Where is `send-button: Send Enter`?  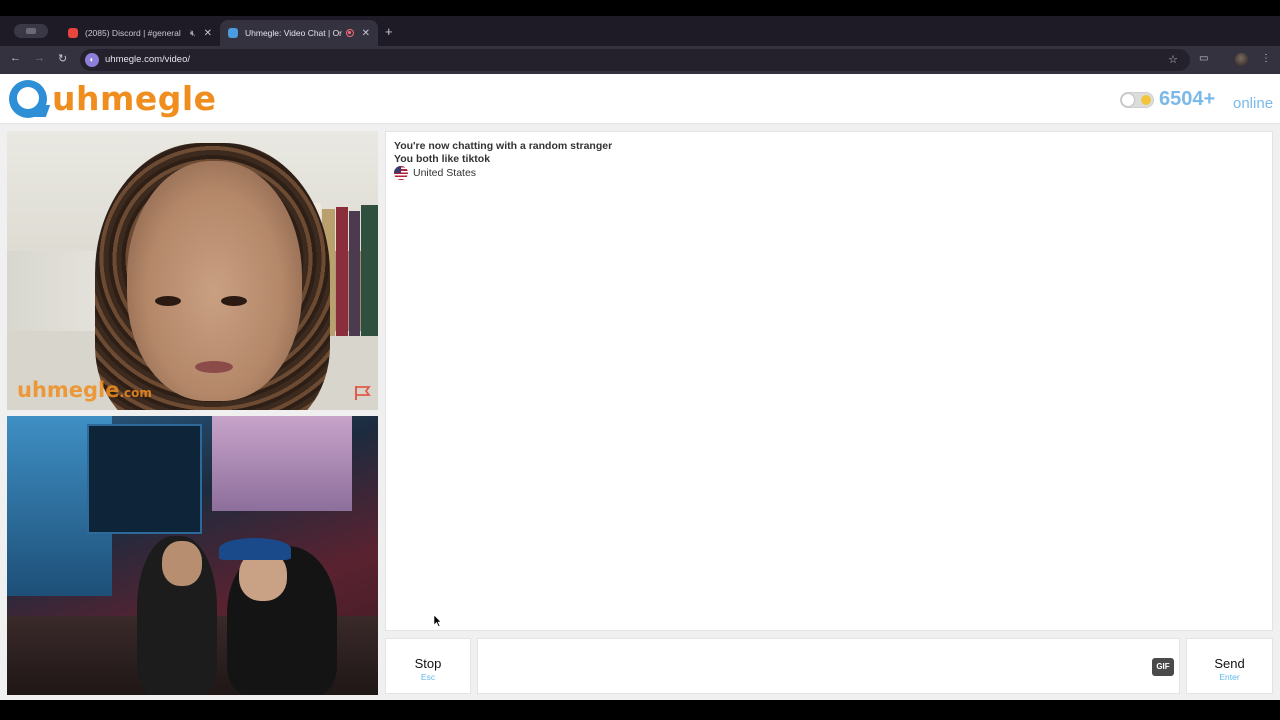
send-button: Send Enter is located at coordinates (1229, 666).